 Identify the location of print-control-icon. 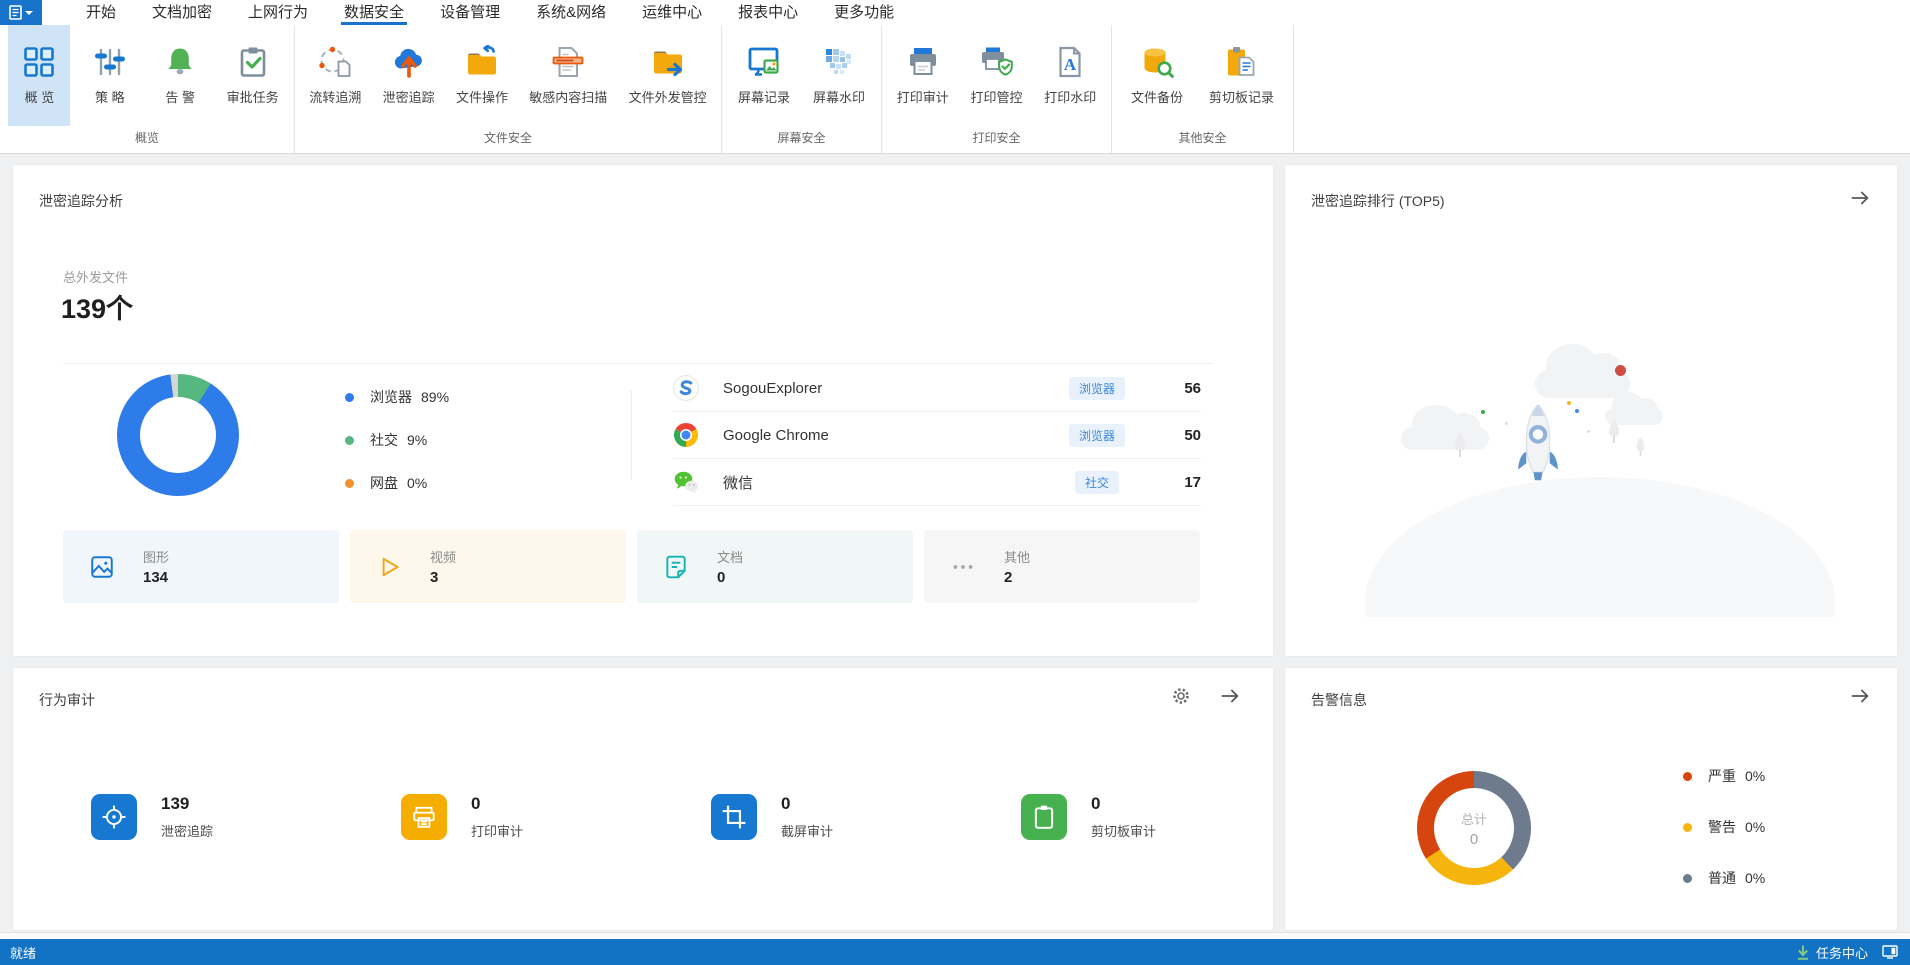
(998, 61).